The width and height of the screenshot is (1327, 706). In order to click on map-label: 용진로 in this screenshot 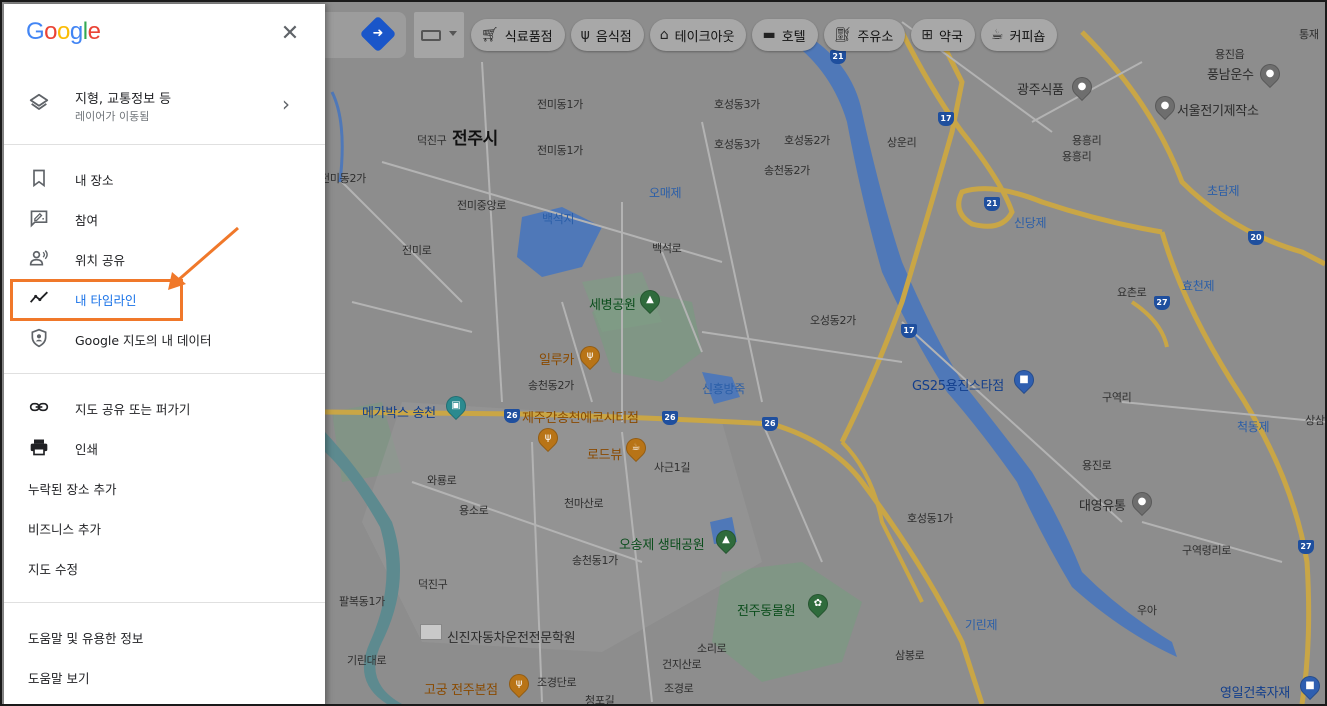, I will do `click(1097, 465)`.